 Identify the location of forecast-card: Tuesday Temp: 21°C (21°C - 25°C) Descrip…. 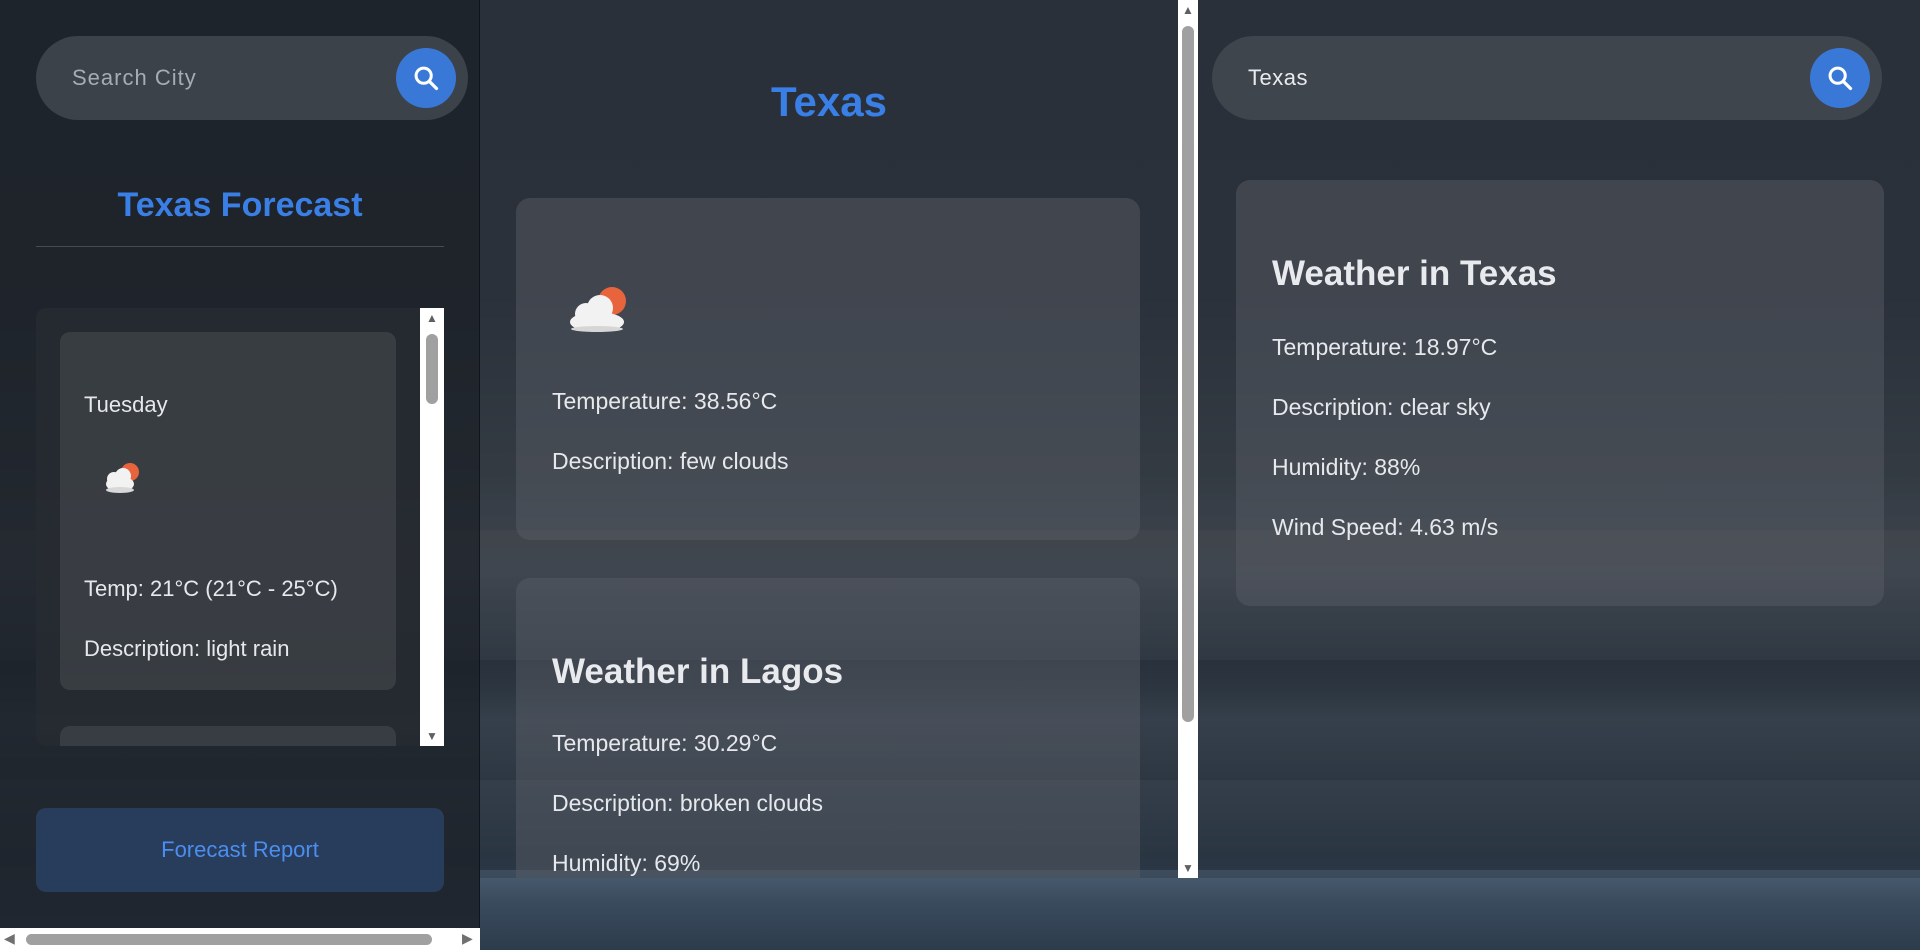
(228, 511).